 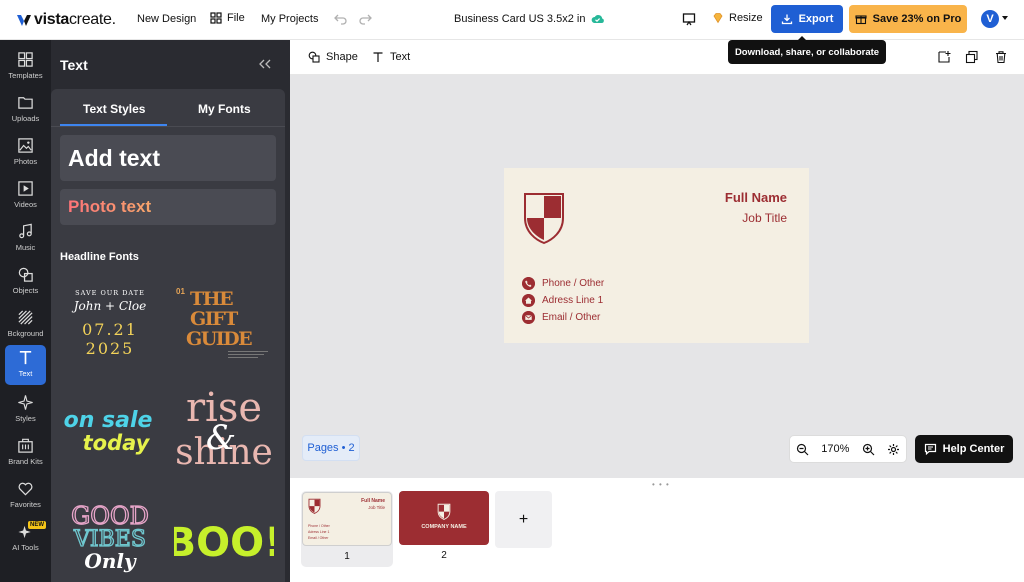 What do you see at coordinates (544, 217) in the screenshot?
I see `shield-logo-icon` at bounding box center [544, 217].